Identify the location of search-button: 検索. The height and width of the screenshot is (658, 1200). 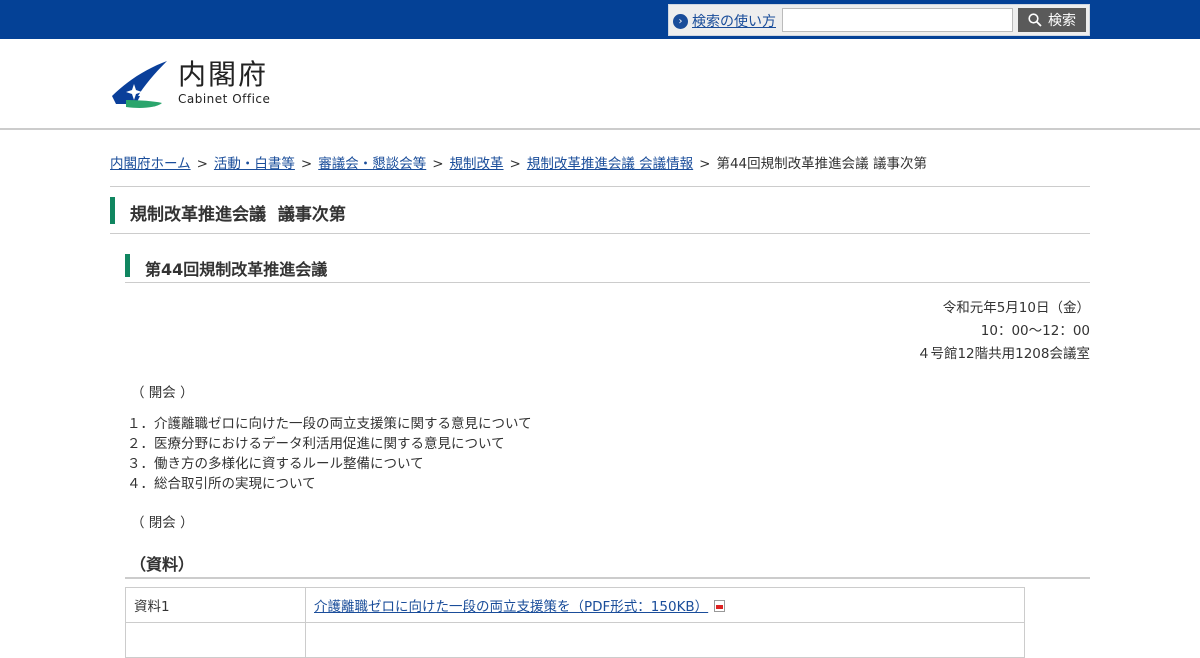
(1052, 20).